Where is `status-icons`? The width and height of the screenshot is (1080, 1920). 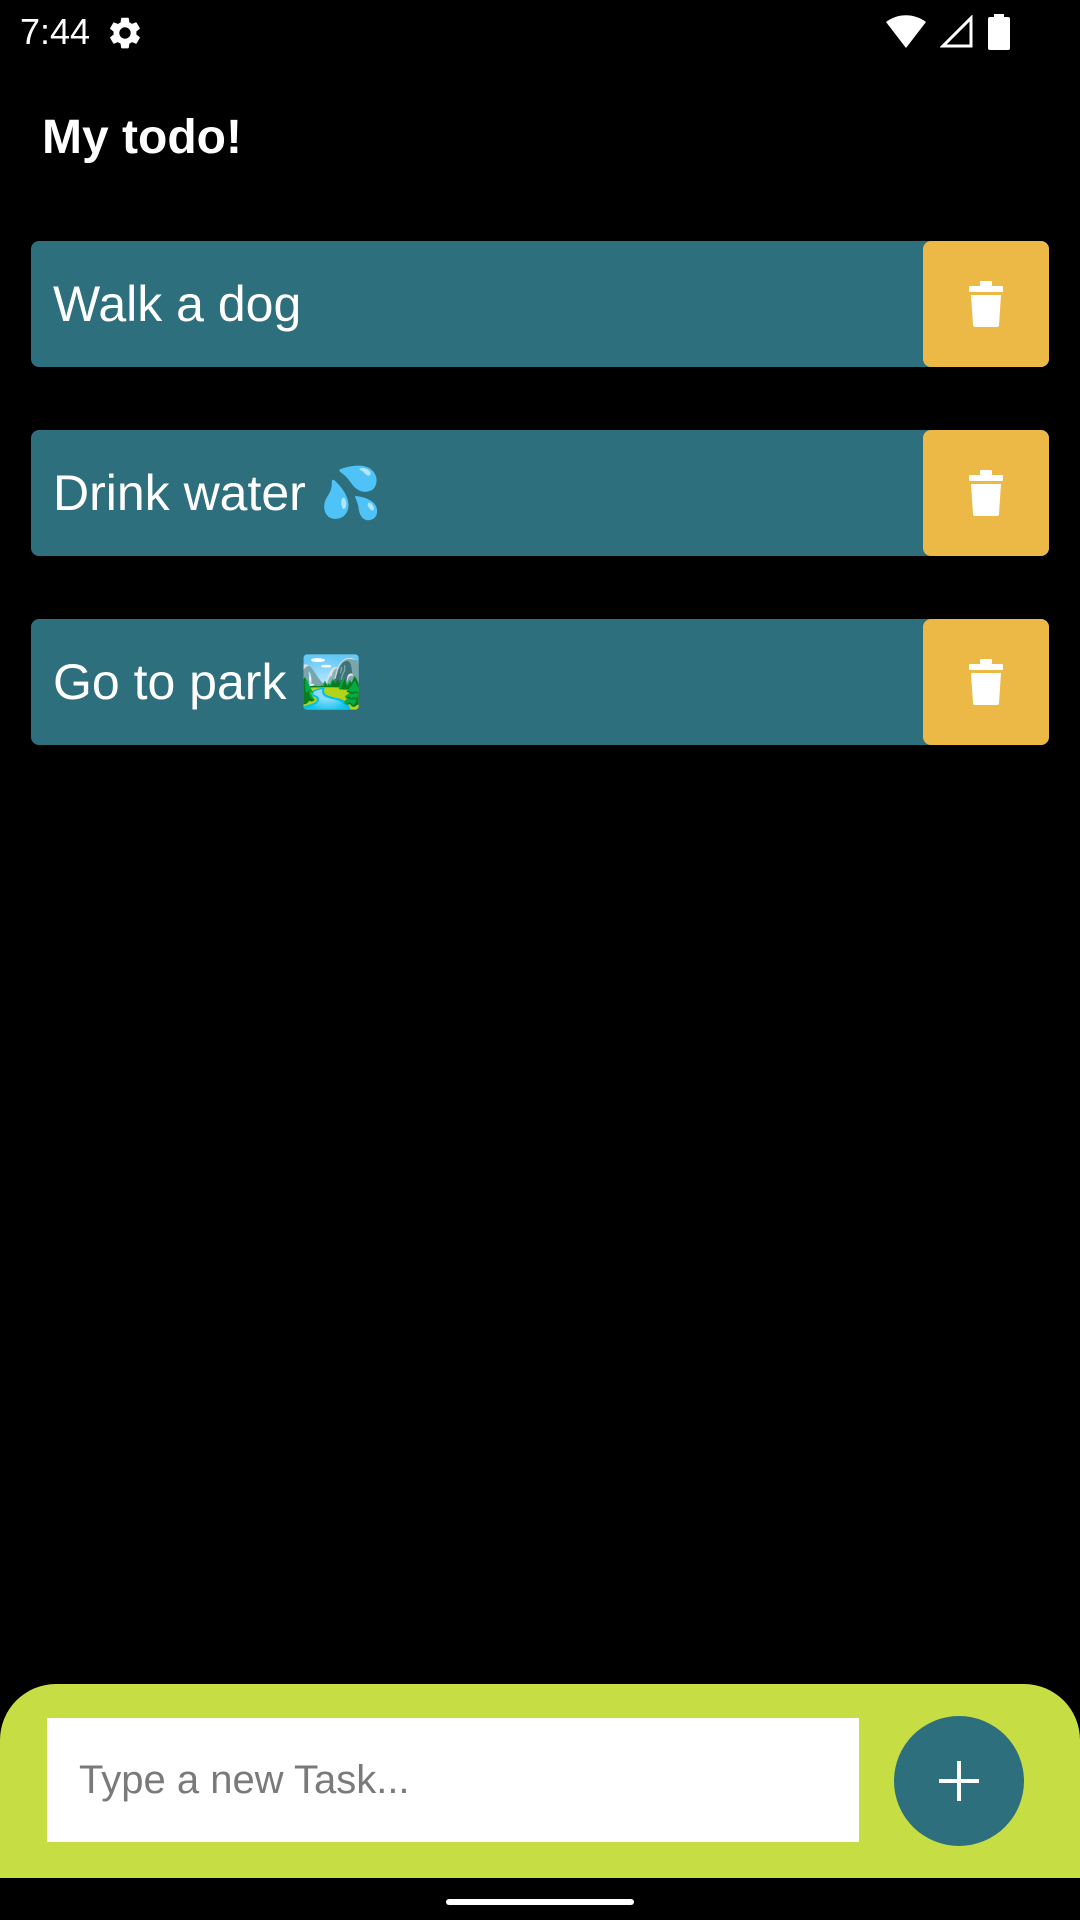 status-icons is located at coordinates (948, 32).